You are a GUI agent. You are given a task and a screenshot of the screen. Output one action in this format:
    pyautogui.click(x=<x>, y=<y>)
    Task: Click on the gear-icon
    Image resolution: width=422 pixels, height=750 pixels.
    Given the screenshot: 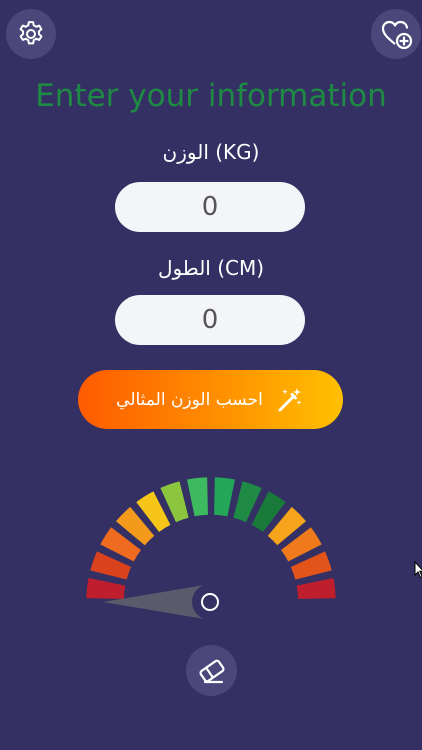 What is the action you would take?
    pyautogui.click(x=31, y=33)
    